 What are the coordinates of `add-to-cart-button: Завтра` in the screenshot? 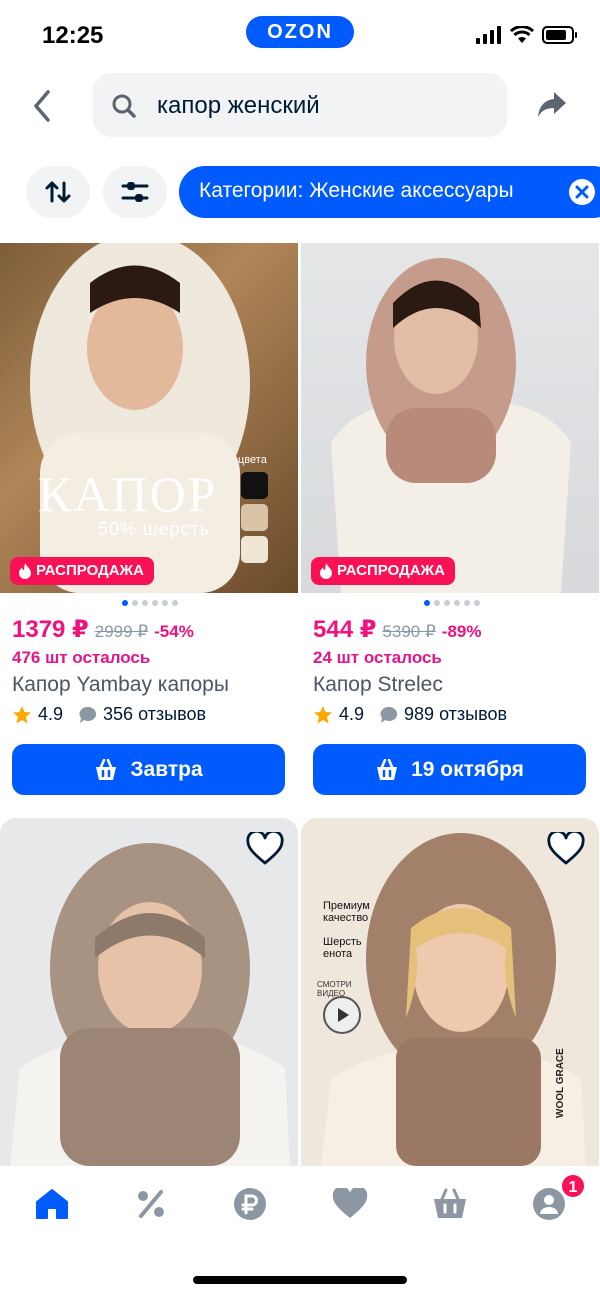 It's located at (148, 769).